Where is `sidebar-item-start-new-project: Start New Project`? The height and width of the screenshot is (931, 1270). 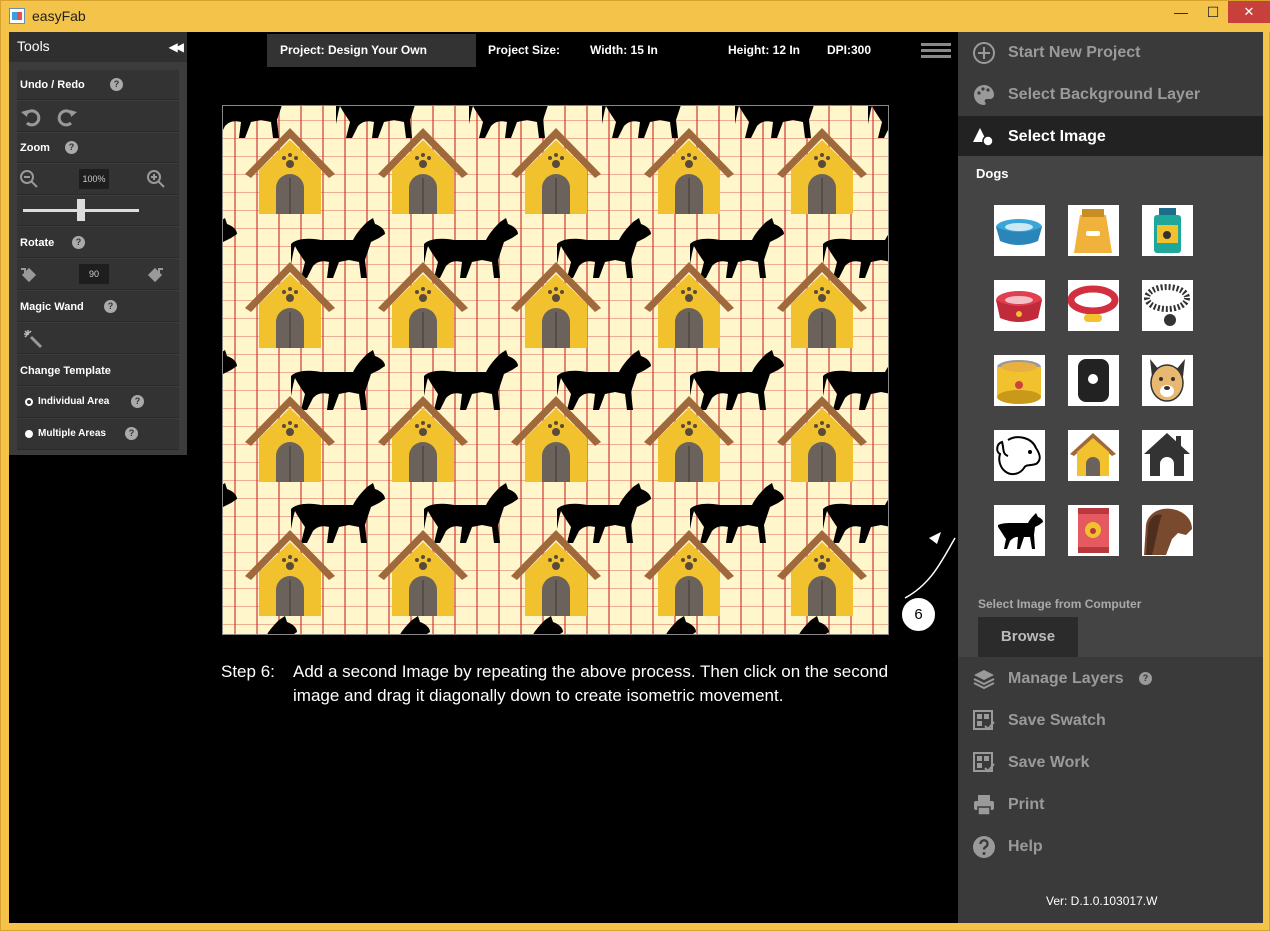 sidebar-item-start-new-project: Start New Project is located at coordinates (1110, 53).